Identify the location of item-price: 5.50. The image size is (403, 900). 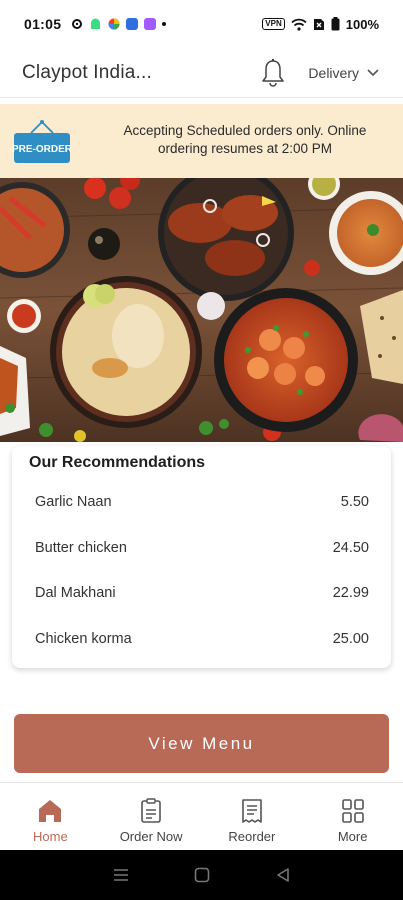
(354, 502).